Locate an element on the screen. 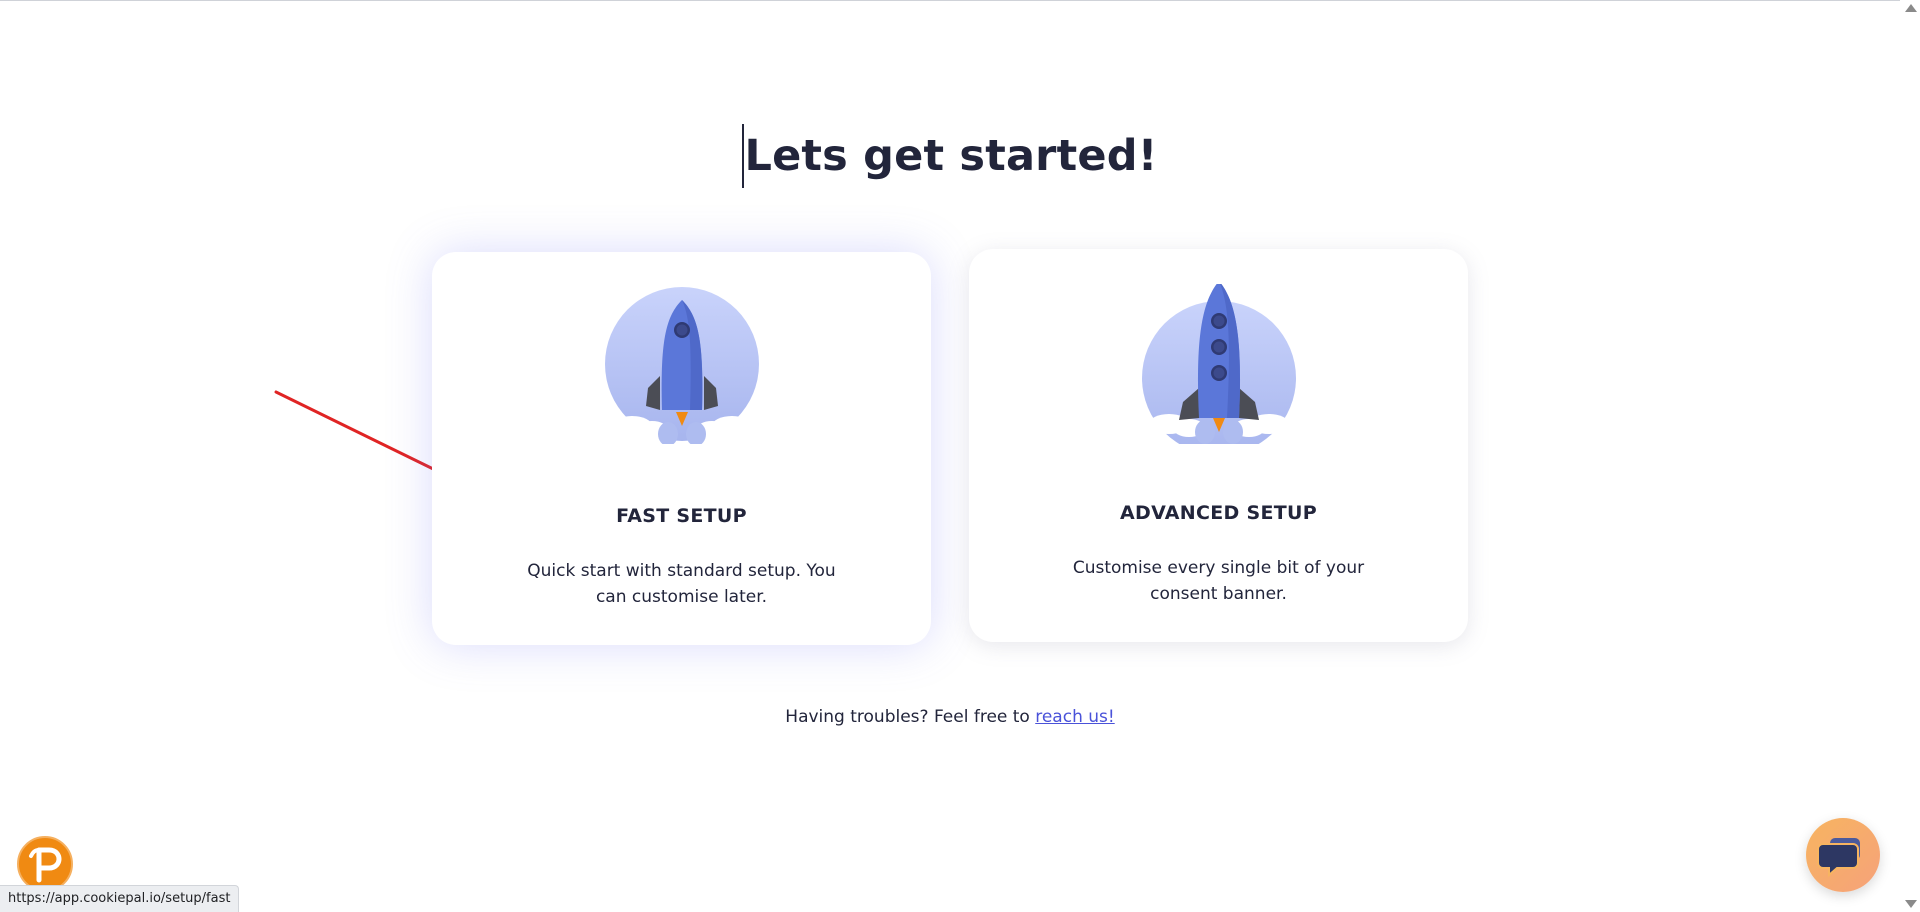 The width and height of the screenshot is (1920, 912). cookiepal-p-icon is located at coordinates (45, 864).